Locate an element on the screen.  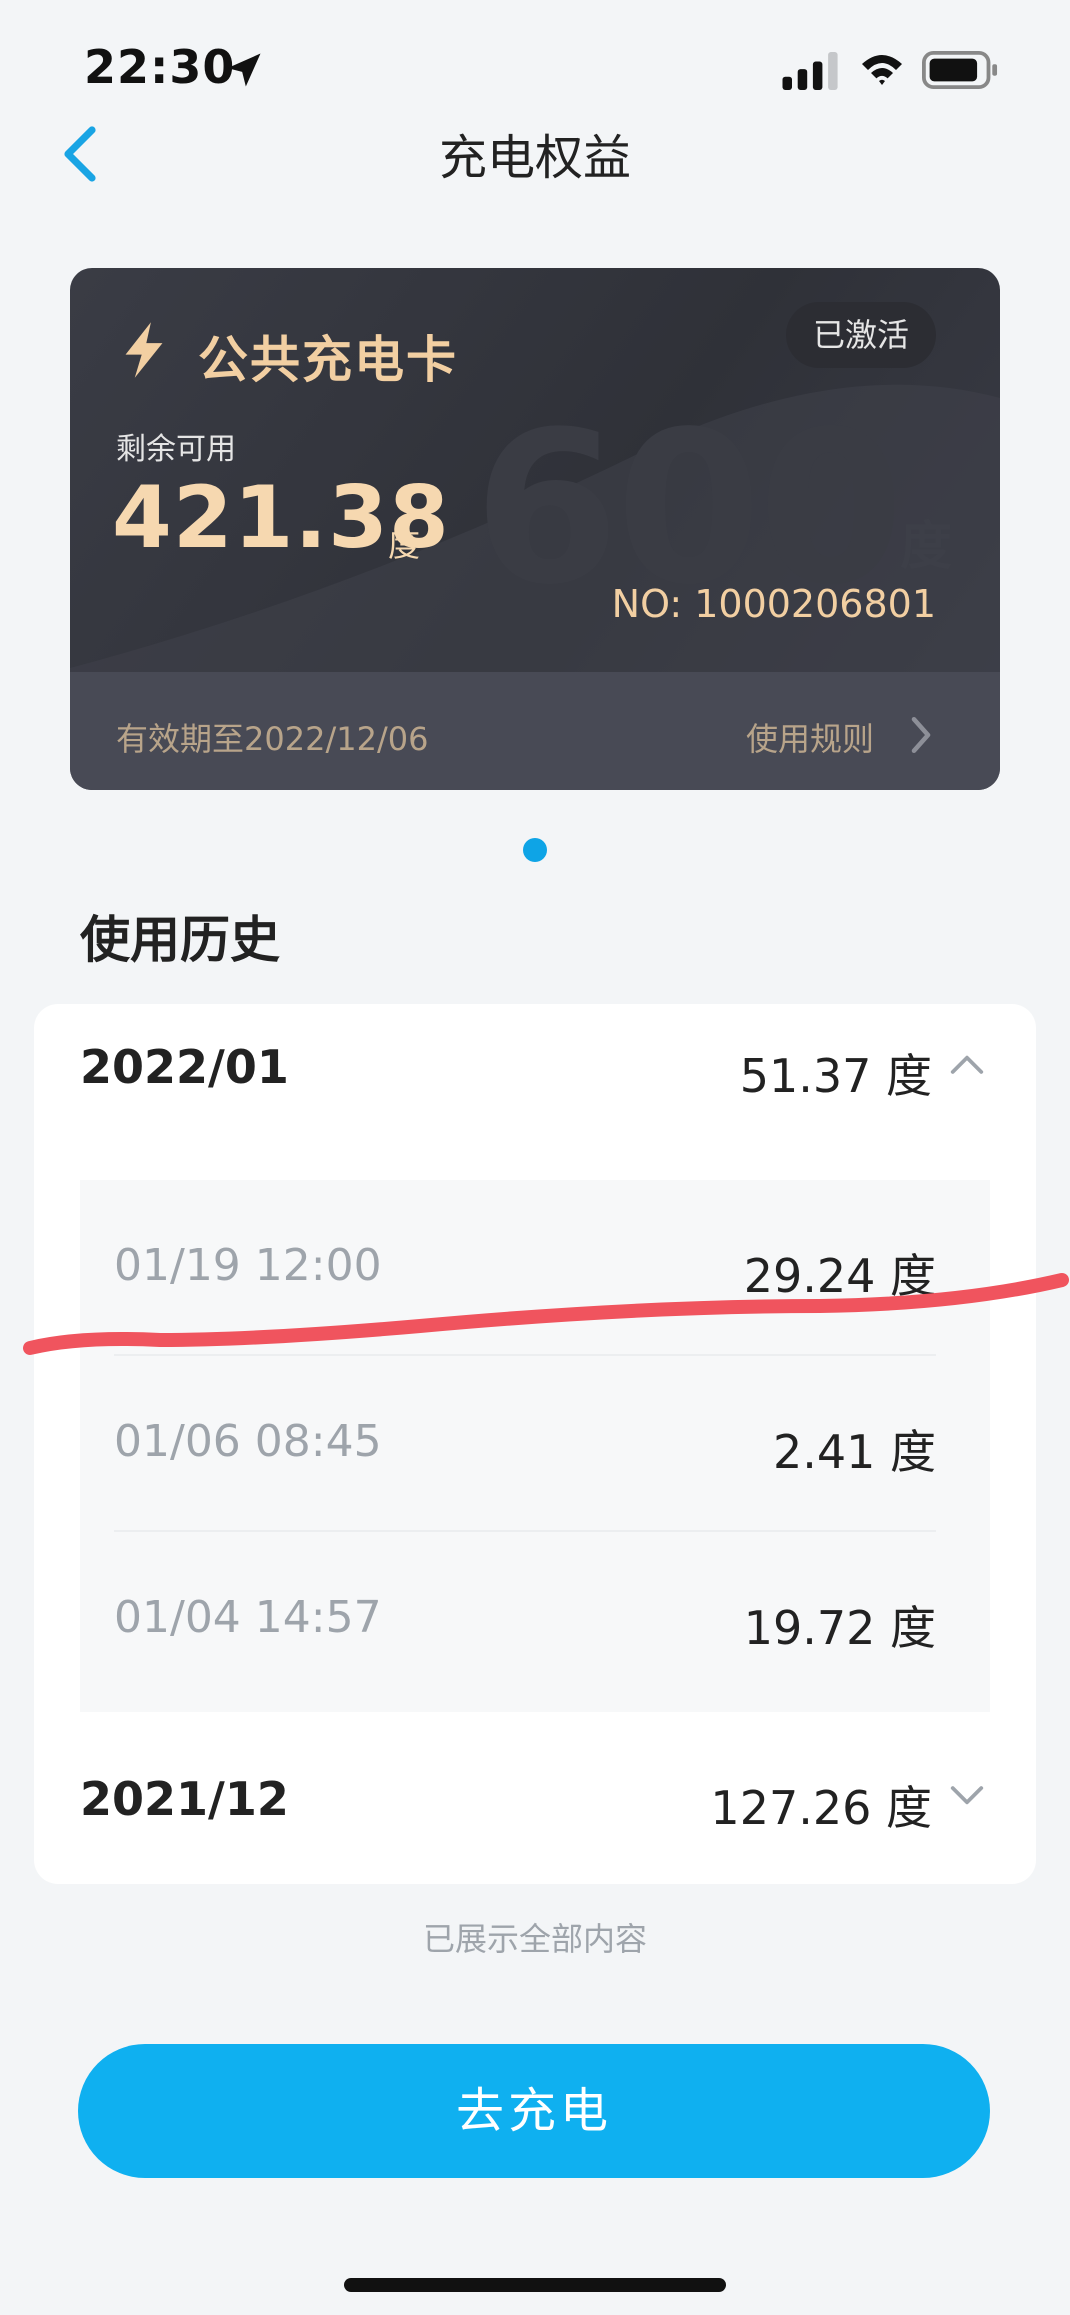
status-time: 22:30 is located at coordinates (160, 67).